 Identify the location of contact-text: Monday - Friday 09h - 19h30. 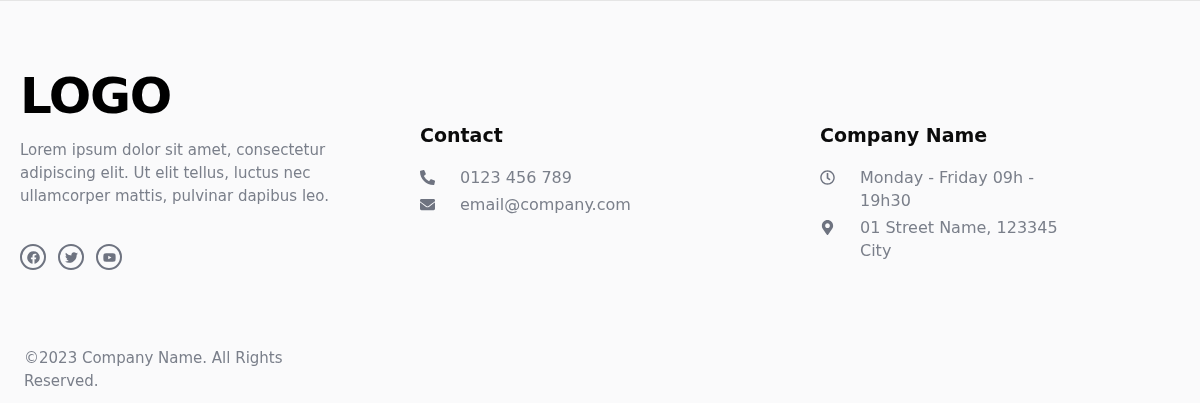
(948, 189).